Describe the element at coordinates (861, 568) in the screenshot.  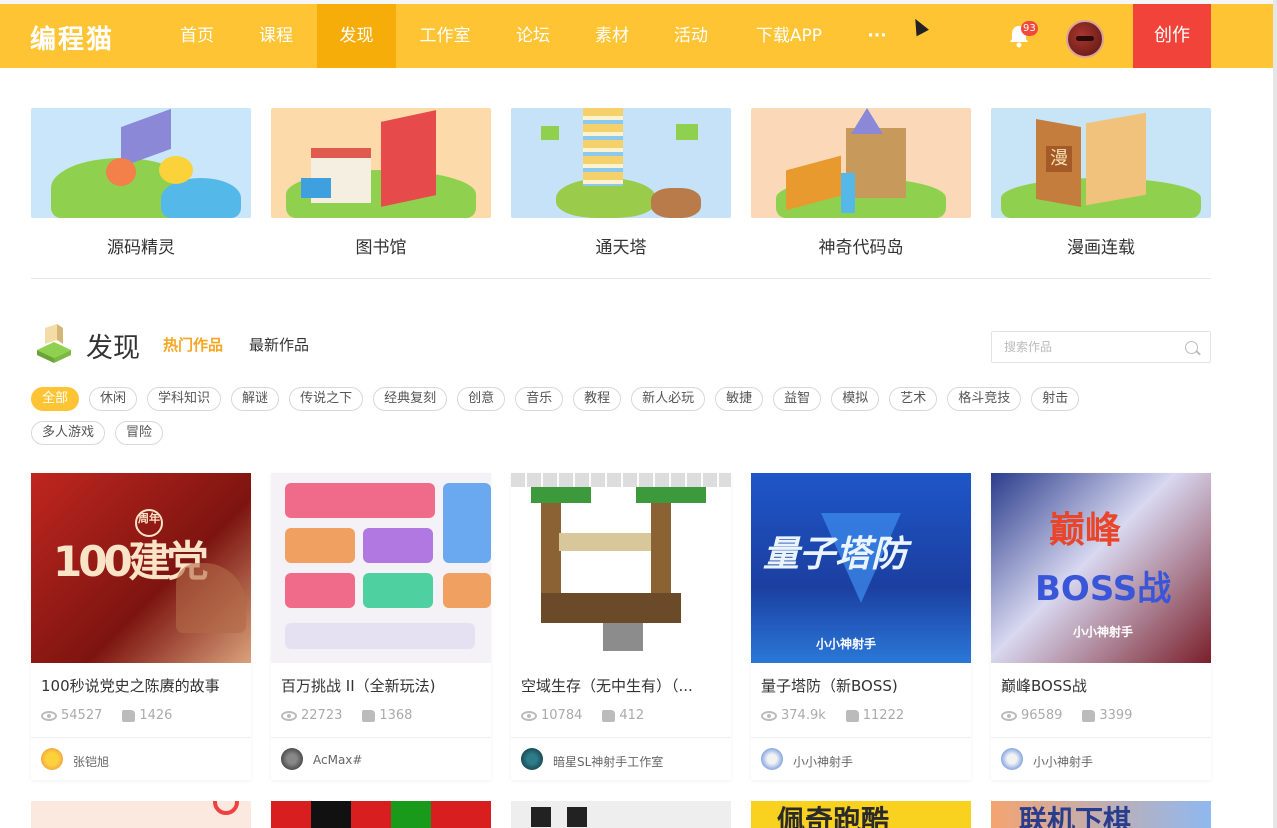
I see `work-thumbnail: 量子塔防 小小神射手` at that location.